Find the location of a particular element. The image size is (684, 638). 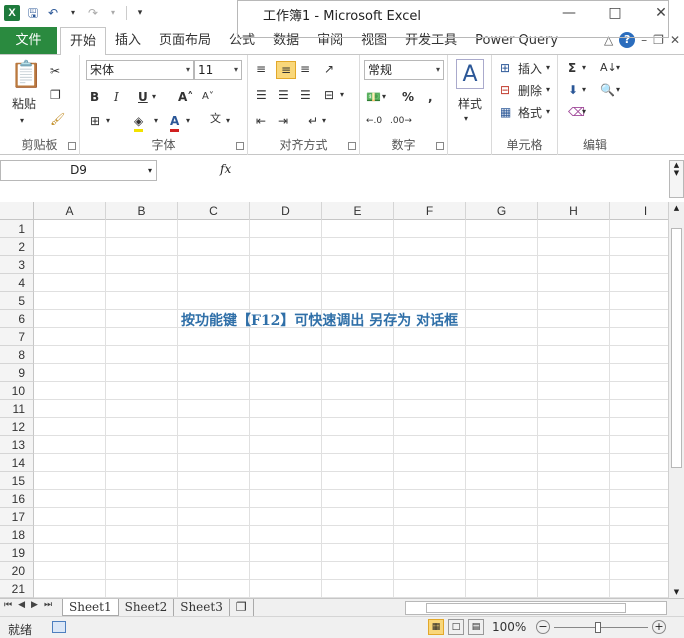

column-header-i: I is located at coordinates (639, 211).